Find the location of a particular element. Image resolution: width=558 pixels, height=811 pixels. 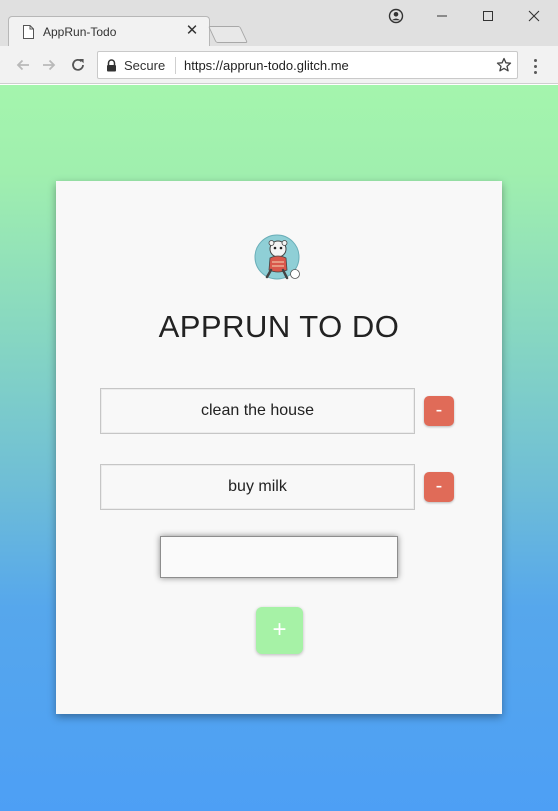

new-tab-button is located at coordinates (228, 34).